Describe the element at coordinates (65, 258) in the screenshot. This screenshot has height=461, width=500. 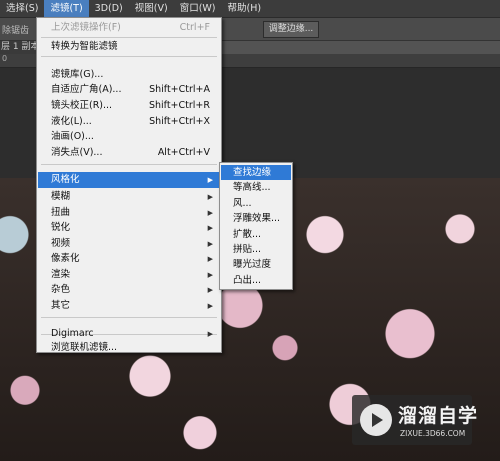
I see `menu-item-label: 像素化` at that location.